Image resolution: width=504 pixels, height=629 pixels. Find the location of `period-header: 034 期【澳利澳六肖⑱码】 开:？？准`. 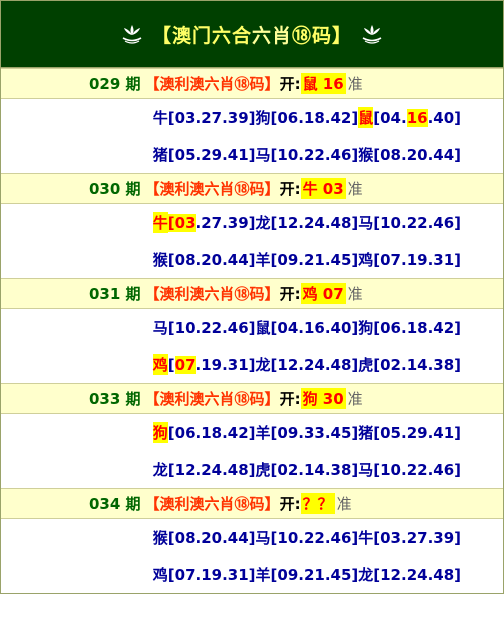

period-header: 034 期【澳利澳六肖⑱码】 开:？？准 is located at coordinates (252, 503).